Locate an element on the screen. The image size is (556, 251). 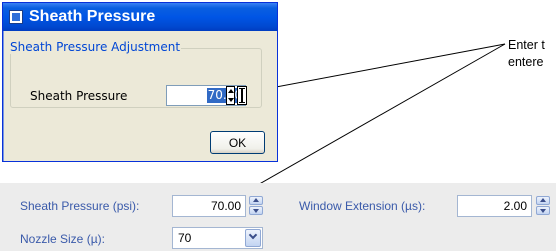
window-extension-value: 2.00 is located at coordinates (515, 206).